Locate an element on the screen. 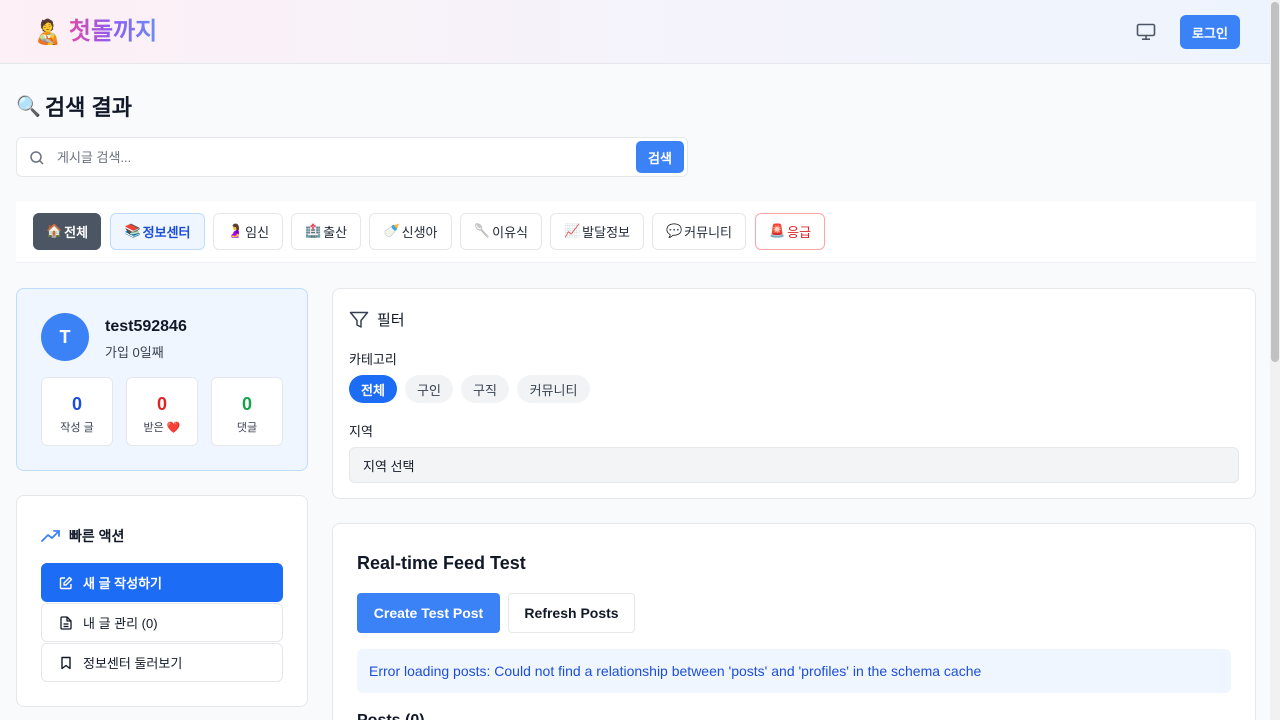  category-tab-info-center: 📚 정보센터 is located at coordinates (157, 231).